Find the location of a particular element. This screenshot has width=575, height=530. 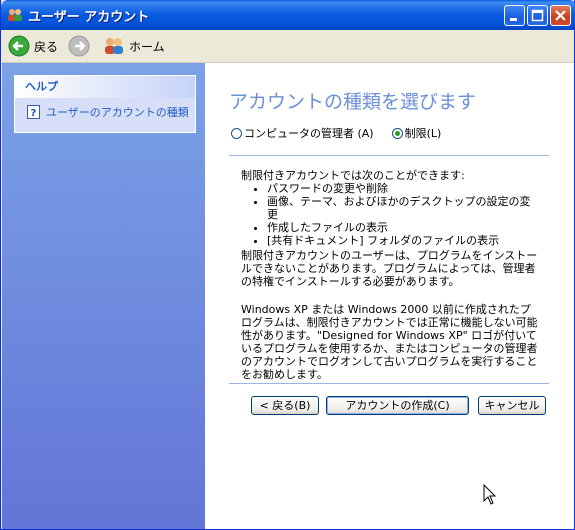

title-bar: ユーザー アカウント is located at coordinates (288, 15).